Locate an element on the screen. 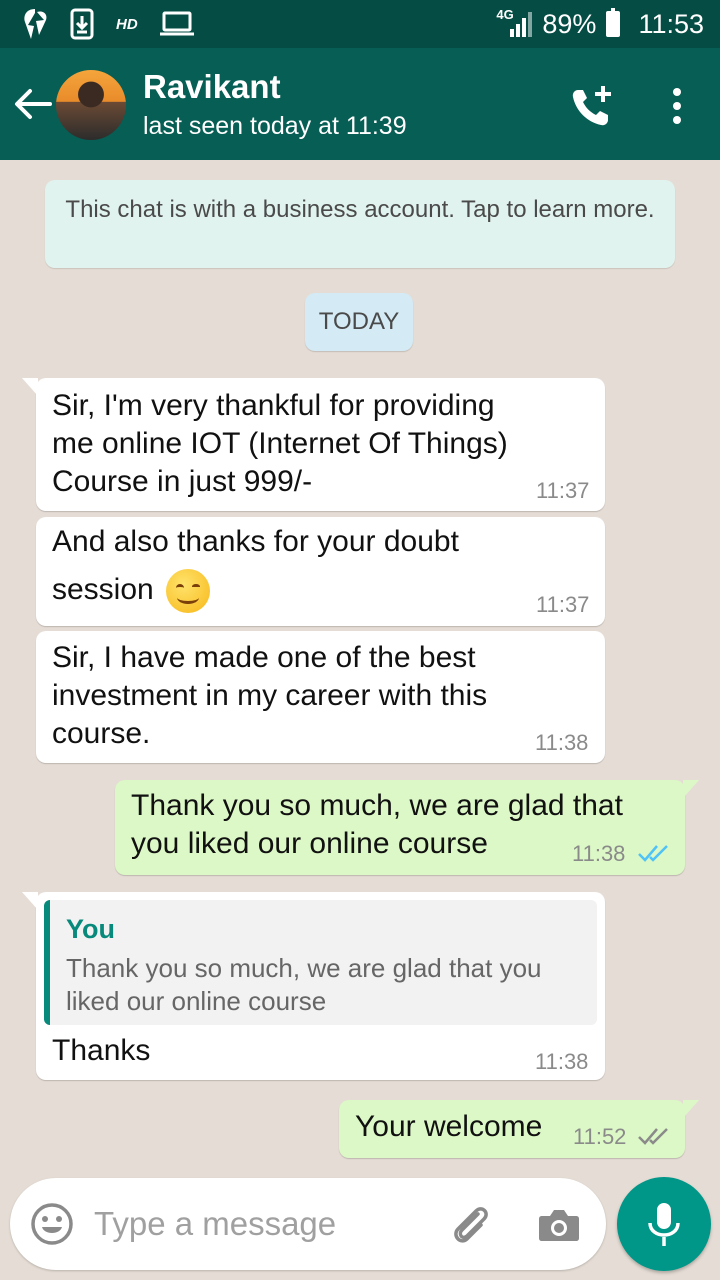 This screenshot has height=1280, width=720. last-seen-status: last seen today at 11:39 is located at coordinates (275, 126).